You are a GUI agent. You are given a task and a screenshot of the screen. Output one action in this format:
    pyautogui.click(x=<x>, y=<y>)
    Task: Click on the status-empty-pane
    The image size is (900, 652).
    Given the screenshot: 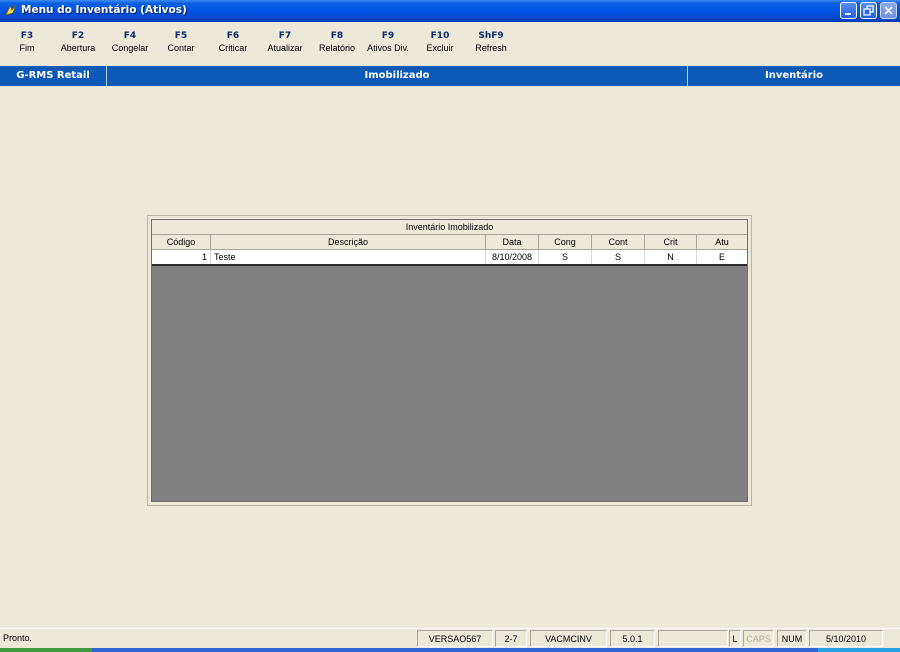 What is the action you would take?
    pyautogui.click(x=693, y=638)
    